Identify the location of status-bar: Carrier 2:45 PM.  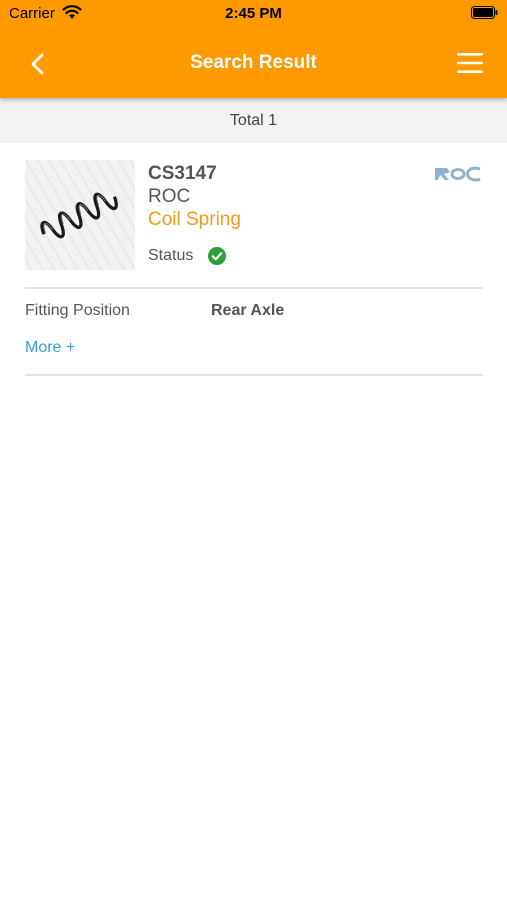
(253, 14).